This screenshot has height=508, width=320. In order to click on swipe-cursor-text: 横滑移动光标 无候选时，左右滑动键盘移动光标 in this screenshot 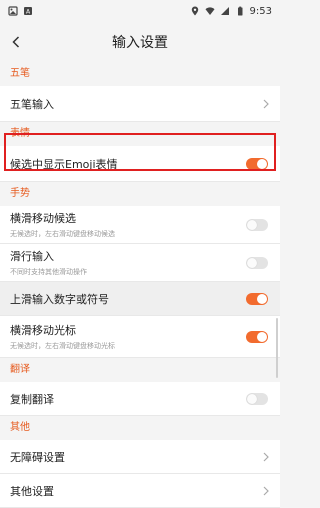, I will do `click(62, 336)`.